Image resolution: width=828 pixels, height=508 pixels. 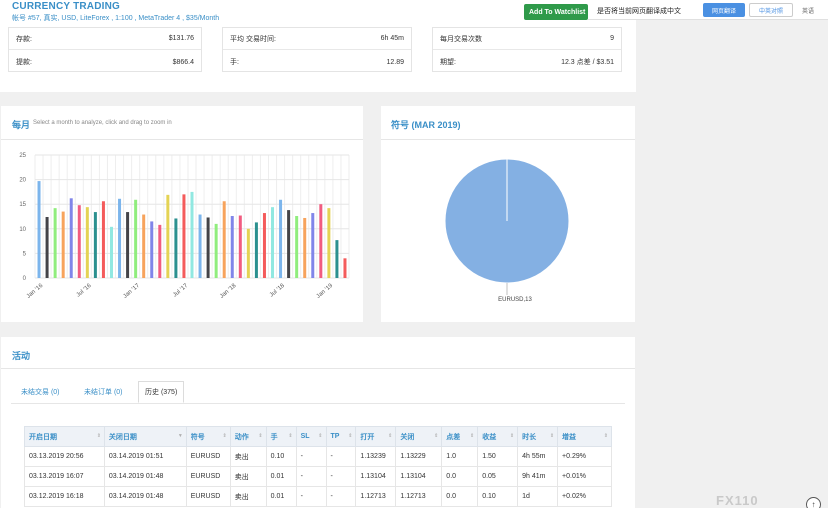 What do you see at coordinates (145, 456) in the screenshot?
I see `table-cell: 03.14.2019 01:51` at bounding box center [145, 456].